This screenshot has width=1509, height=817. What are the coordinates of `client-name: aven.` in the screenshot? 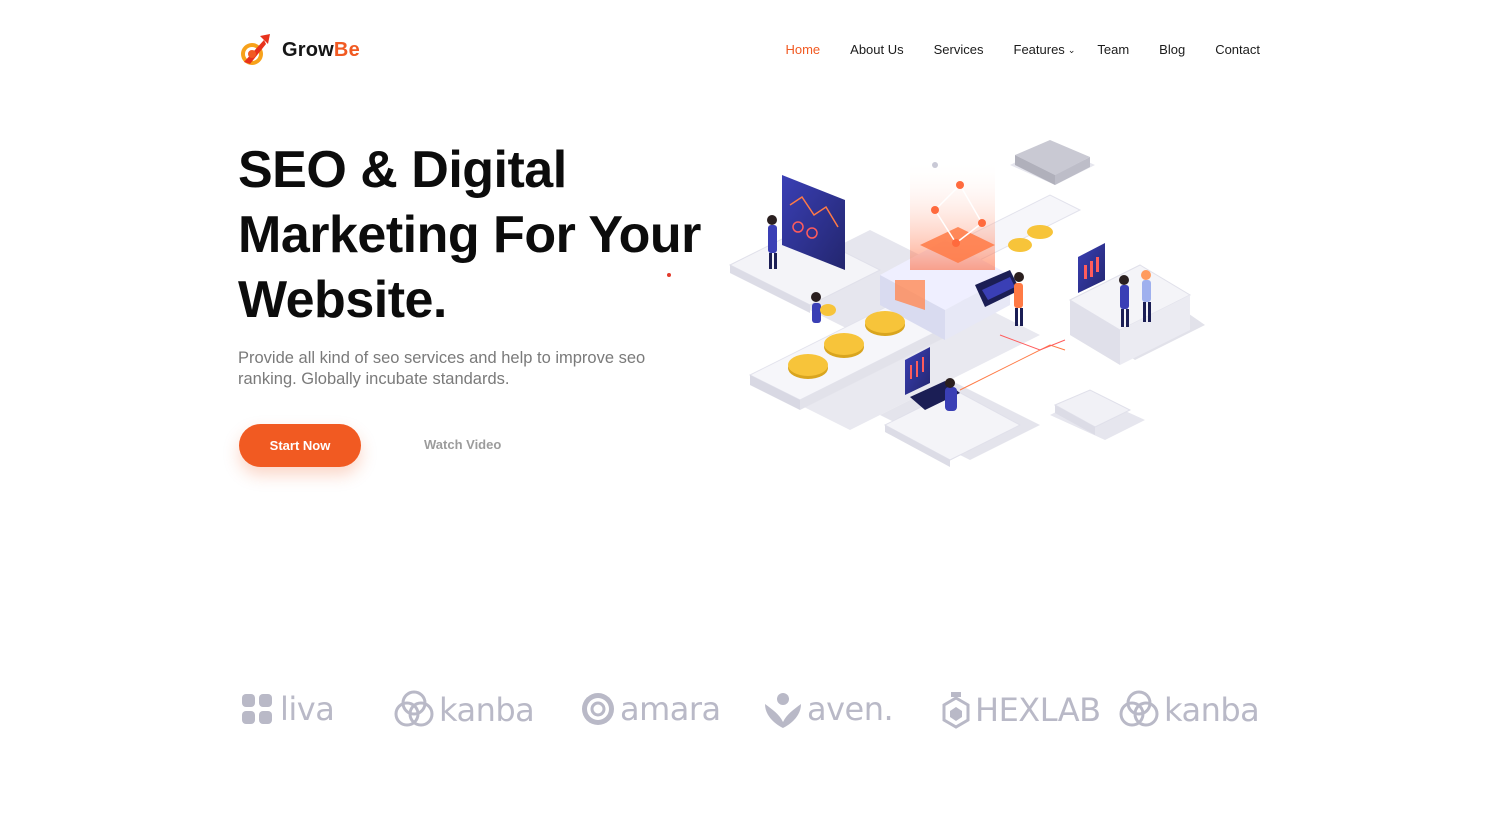 It's located at (850, 709).